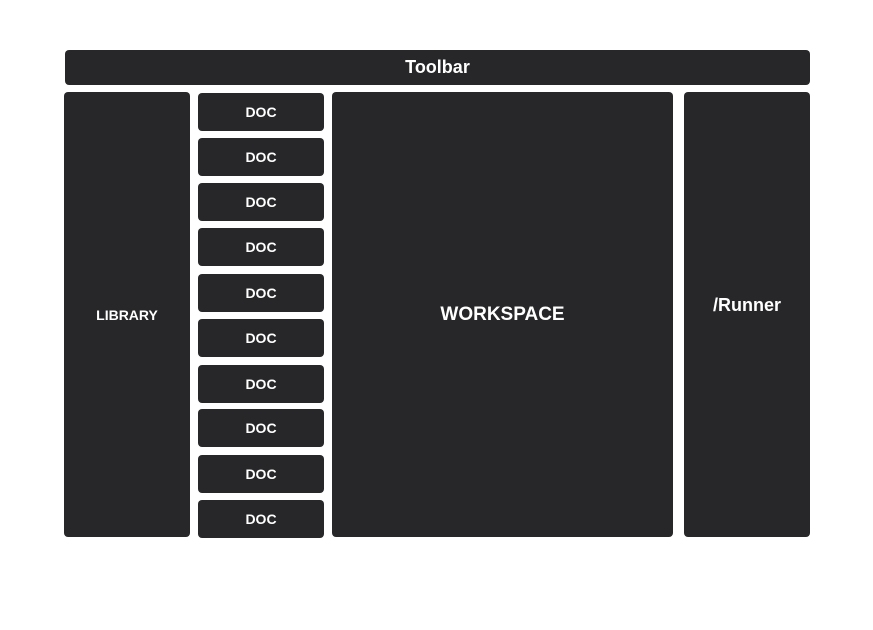 This screenshot has width=873, height=630. I want to click on runner-label: /Runner, so click(746, 305).